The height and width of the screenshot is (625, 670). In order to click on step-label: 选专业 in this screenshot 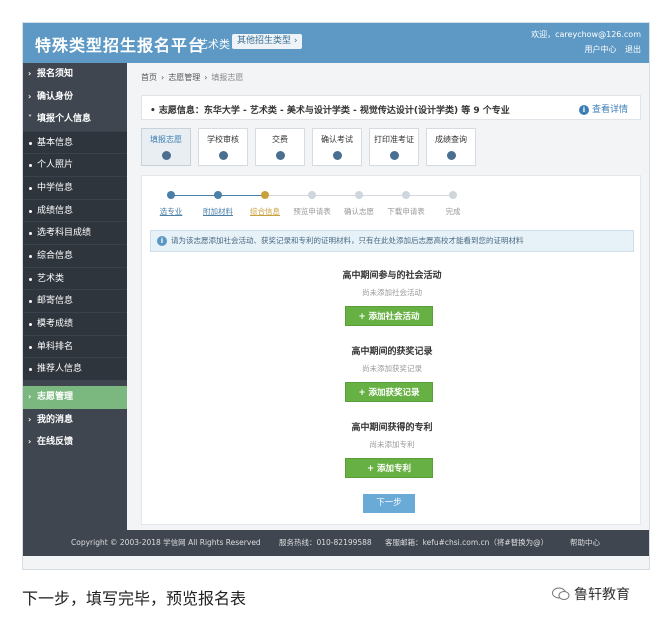, I will do `click(171, 211)`.